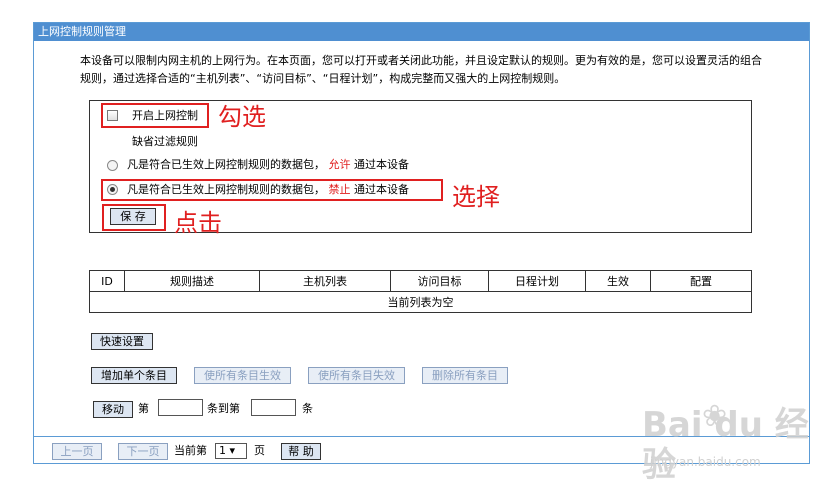 The height and width of the screenshot is (495, 837). I want to click on col-description: 规则描述, so click(192, 281).